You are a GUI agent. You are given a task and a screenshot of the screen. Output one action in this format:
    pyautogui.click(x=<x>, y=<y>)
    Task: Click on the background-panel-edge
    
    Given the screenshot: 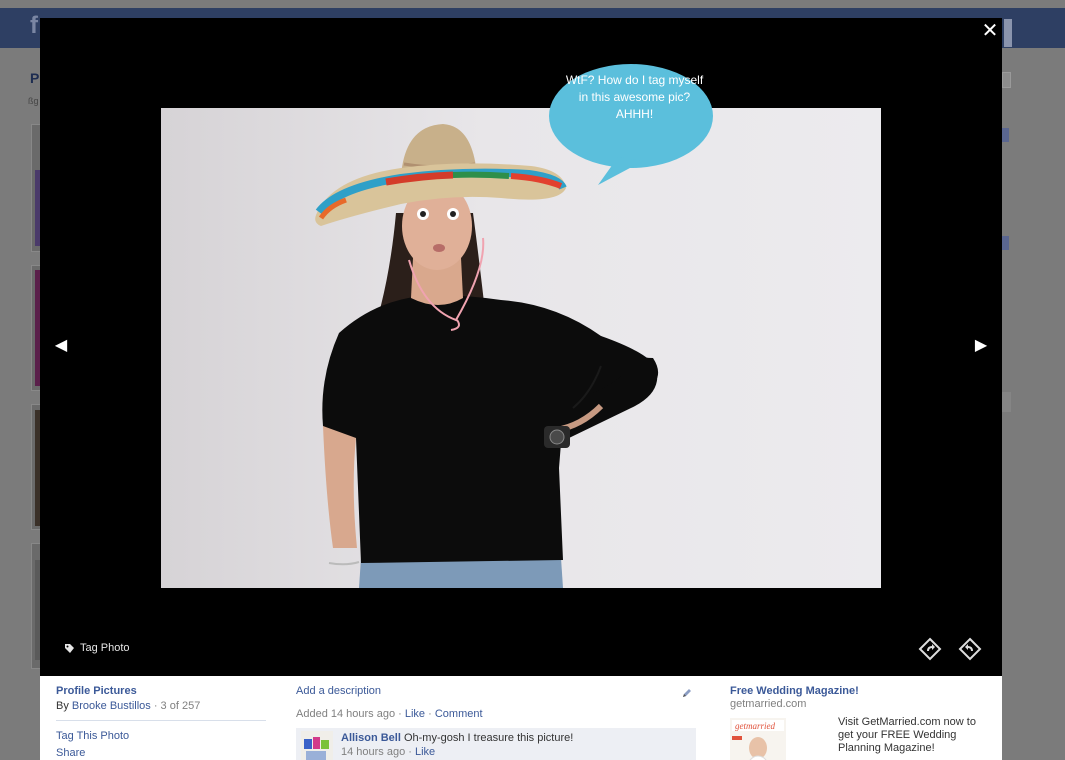 What is the action you would take?
    pyautogui.click(x=1006, y=402)
    